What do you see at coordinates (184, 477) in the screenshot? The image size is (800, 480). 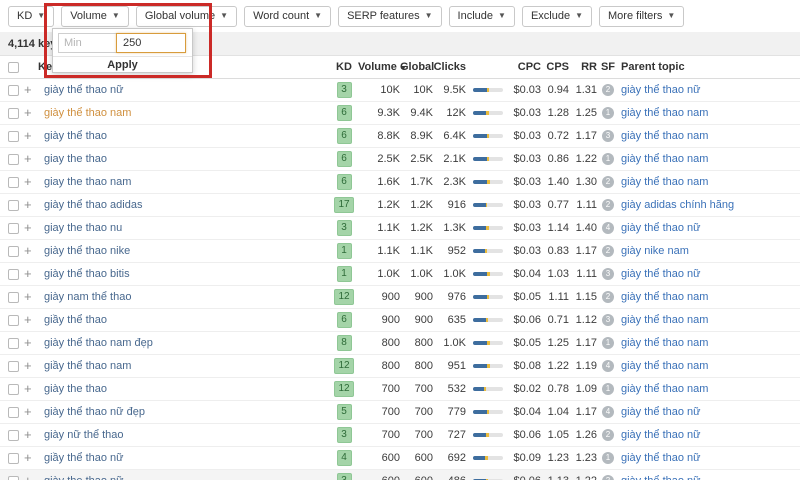 I see `keyword-link: giày the thao nữ` at bounding box center [184, 477].